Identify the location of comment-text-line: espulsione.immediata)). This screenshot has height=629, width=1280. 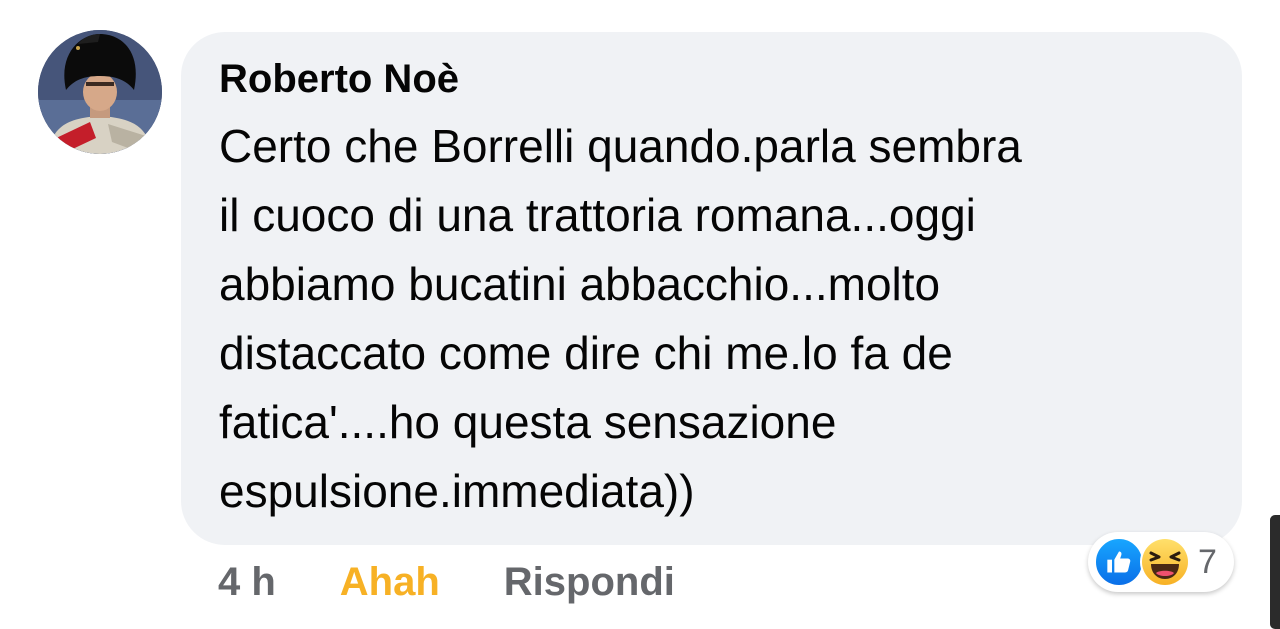
(457, 491).